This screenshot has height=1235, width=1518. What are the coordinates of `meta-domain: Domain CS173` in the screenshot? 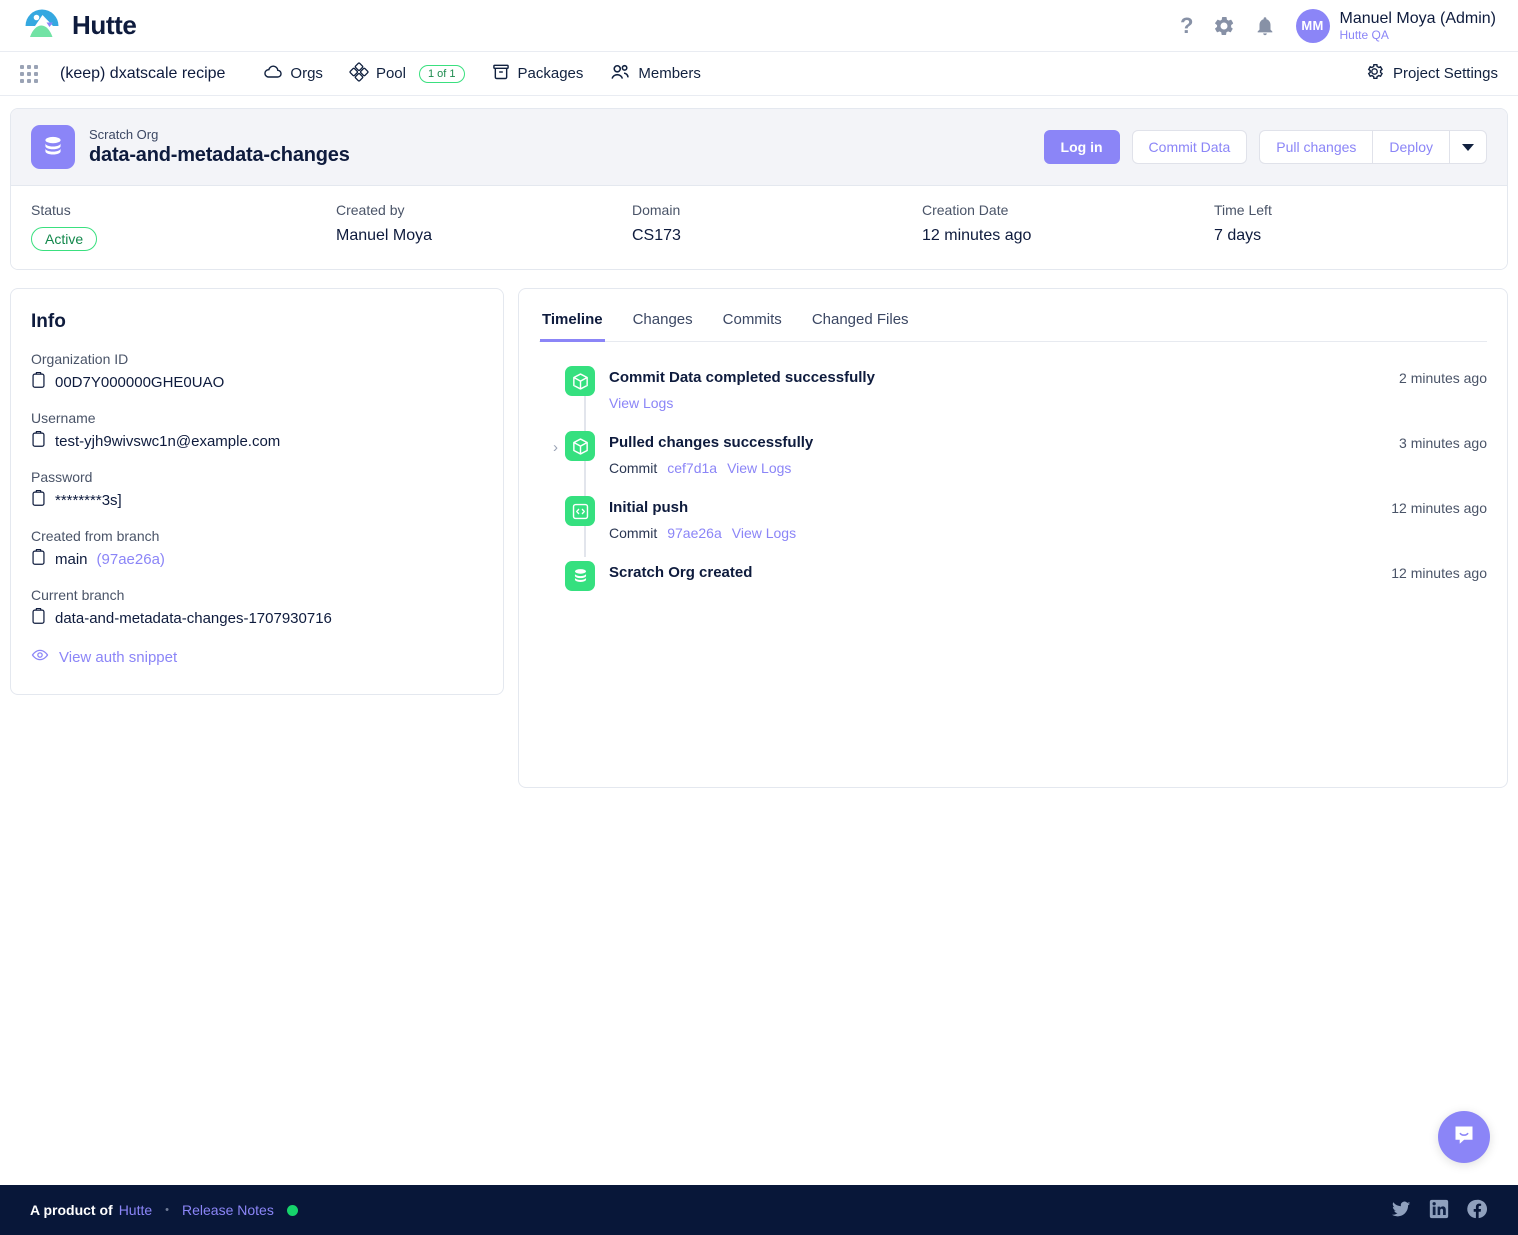 It's located at (777, 226).